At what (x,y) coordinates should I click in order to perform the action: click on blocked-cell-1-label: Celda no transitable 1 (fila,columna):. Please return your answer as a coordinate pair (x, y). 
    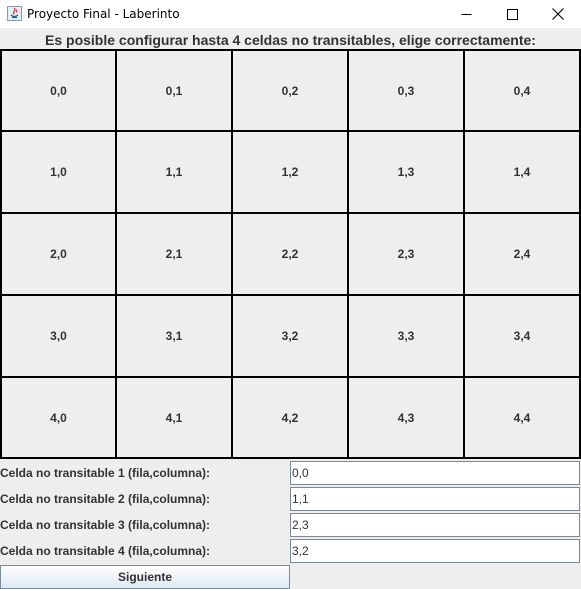
    Looking at the image, I should click on (105, 473).